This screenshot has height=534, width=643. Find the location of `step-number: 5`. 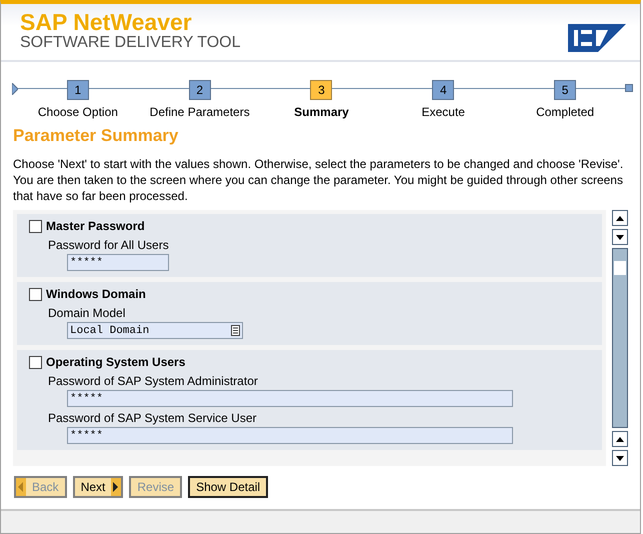

step-number: 5 is located at coordinates (565, 90).